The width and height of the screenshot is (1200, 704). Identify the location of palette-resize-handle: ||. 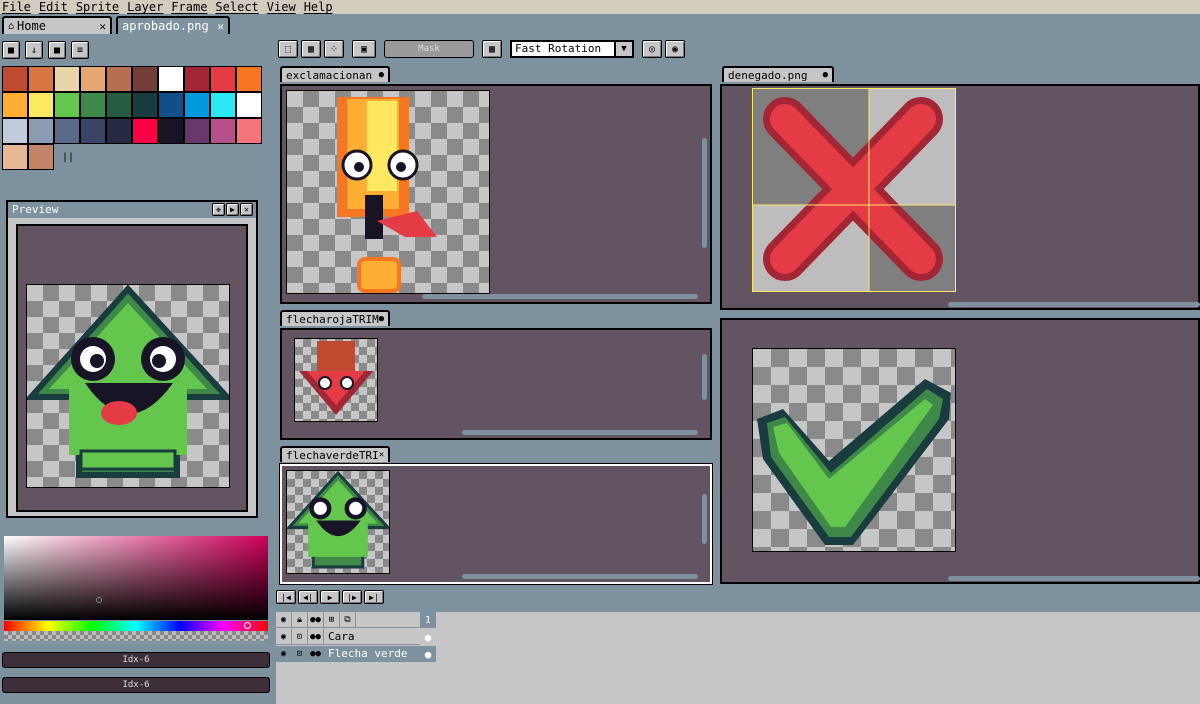
(68, 157).